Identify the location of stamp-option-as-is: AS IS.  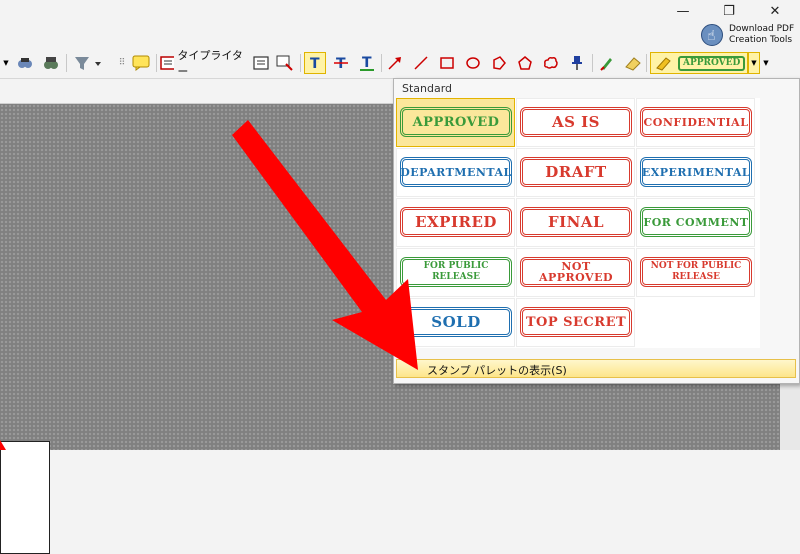
(575, 122).